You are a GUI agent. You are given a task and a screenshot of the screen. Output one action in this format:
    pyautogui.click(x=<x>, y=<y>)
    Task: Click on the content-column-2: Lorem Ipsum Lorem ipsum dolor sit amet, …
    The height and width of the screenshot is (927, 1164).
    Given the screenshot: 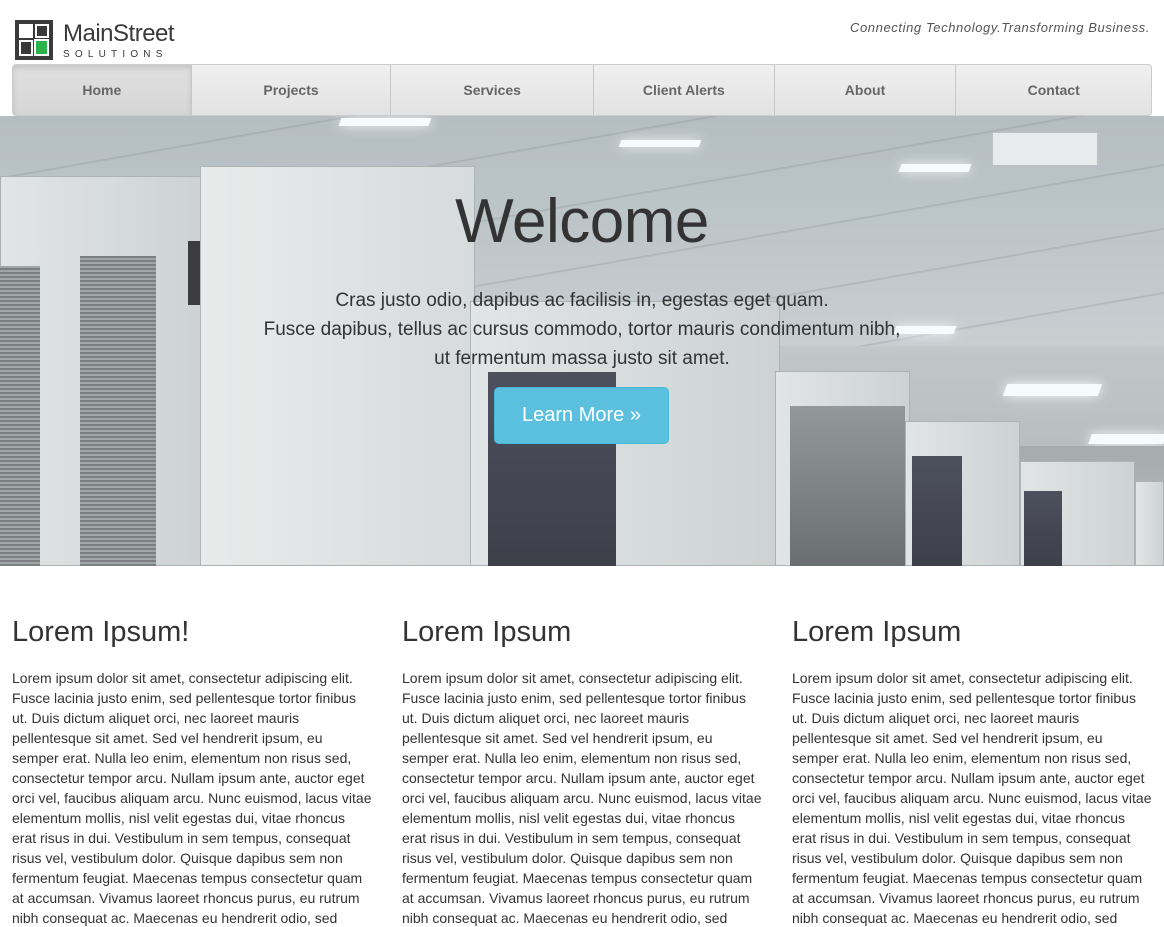 What is the action you would take?
    pyautogui.click(x=582, y=770)
    